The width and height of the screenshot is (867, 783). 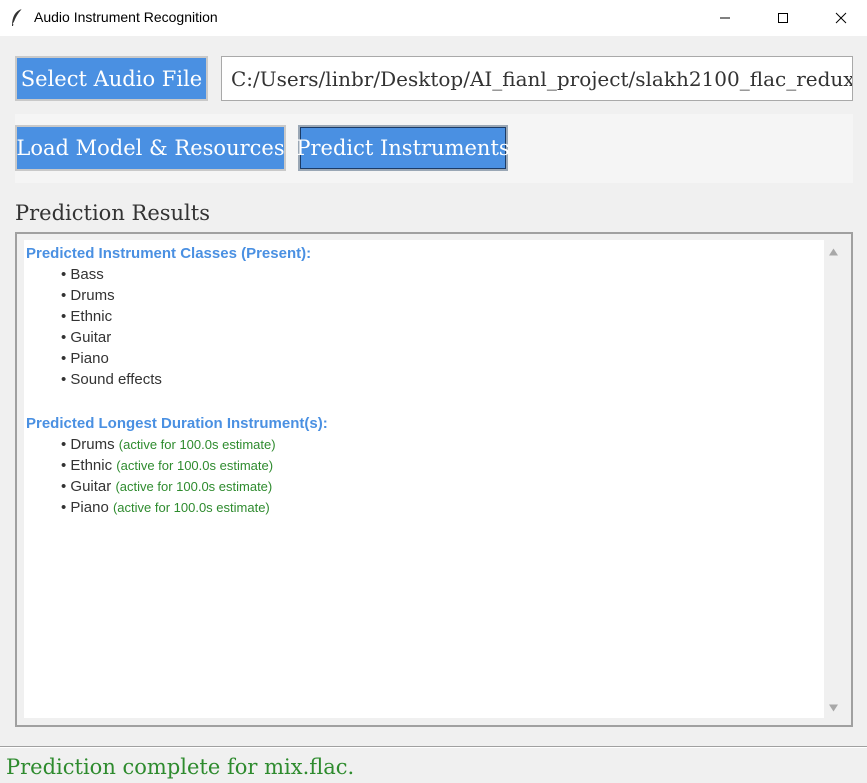 What do you see at coordinates (17, 17) in the screenshot?
I see `feather-icon` at bounding box center [17, 17].